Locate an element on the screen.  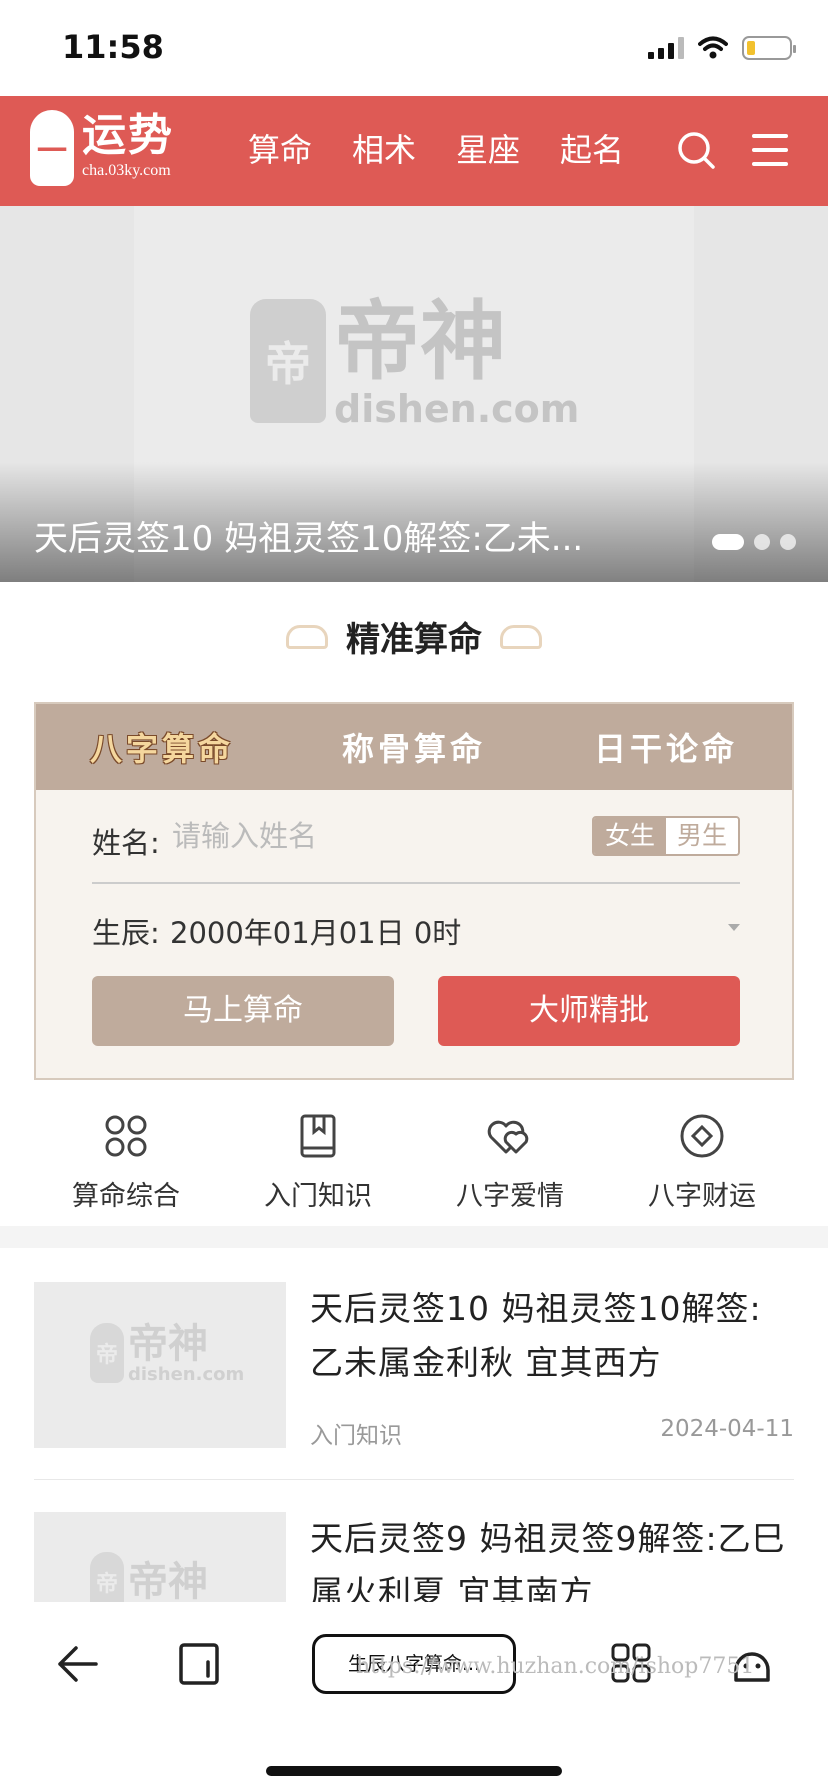
gender-female-option: 女生 is located at coordinates (630, 836).